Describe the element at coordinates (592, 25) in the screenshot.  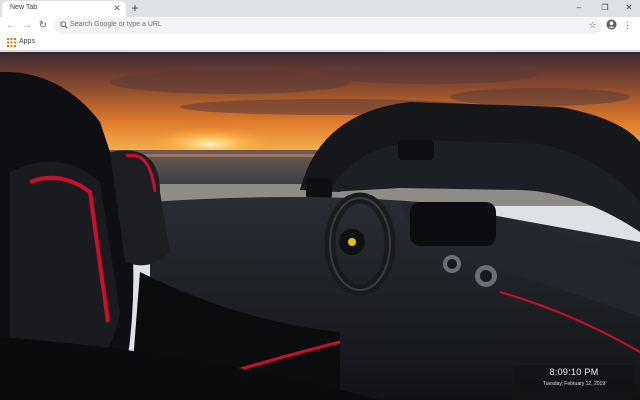
I see `bookmark-star-icon: ☆` at that location.